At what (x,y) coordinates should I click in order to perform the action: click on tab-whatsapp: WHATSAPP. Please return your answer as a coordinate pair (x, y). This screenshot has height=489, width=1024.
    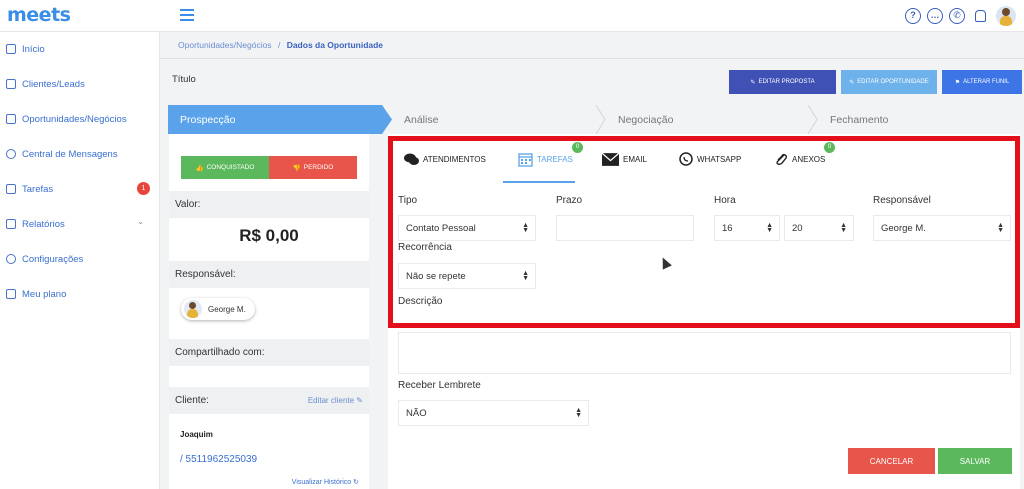
    Looking at the image, I should click on (710, 159).